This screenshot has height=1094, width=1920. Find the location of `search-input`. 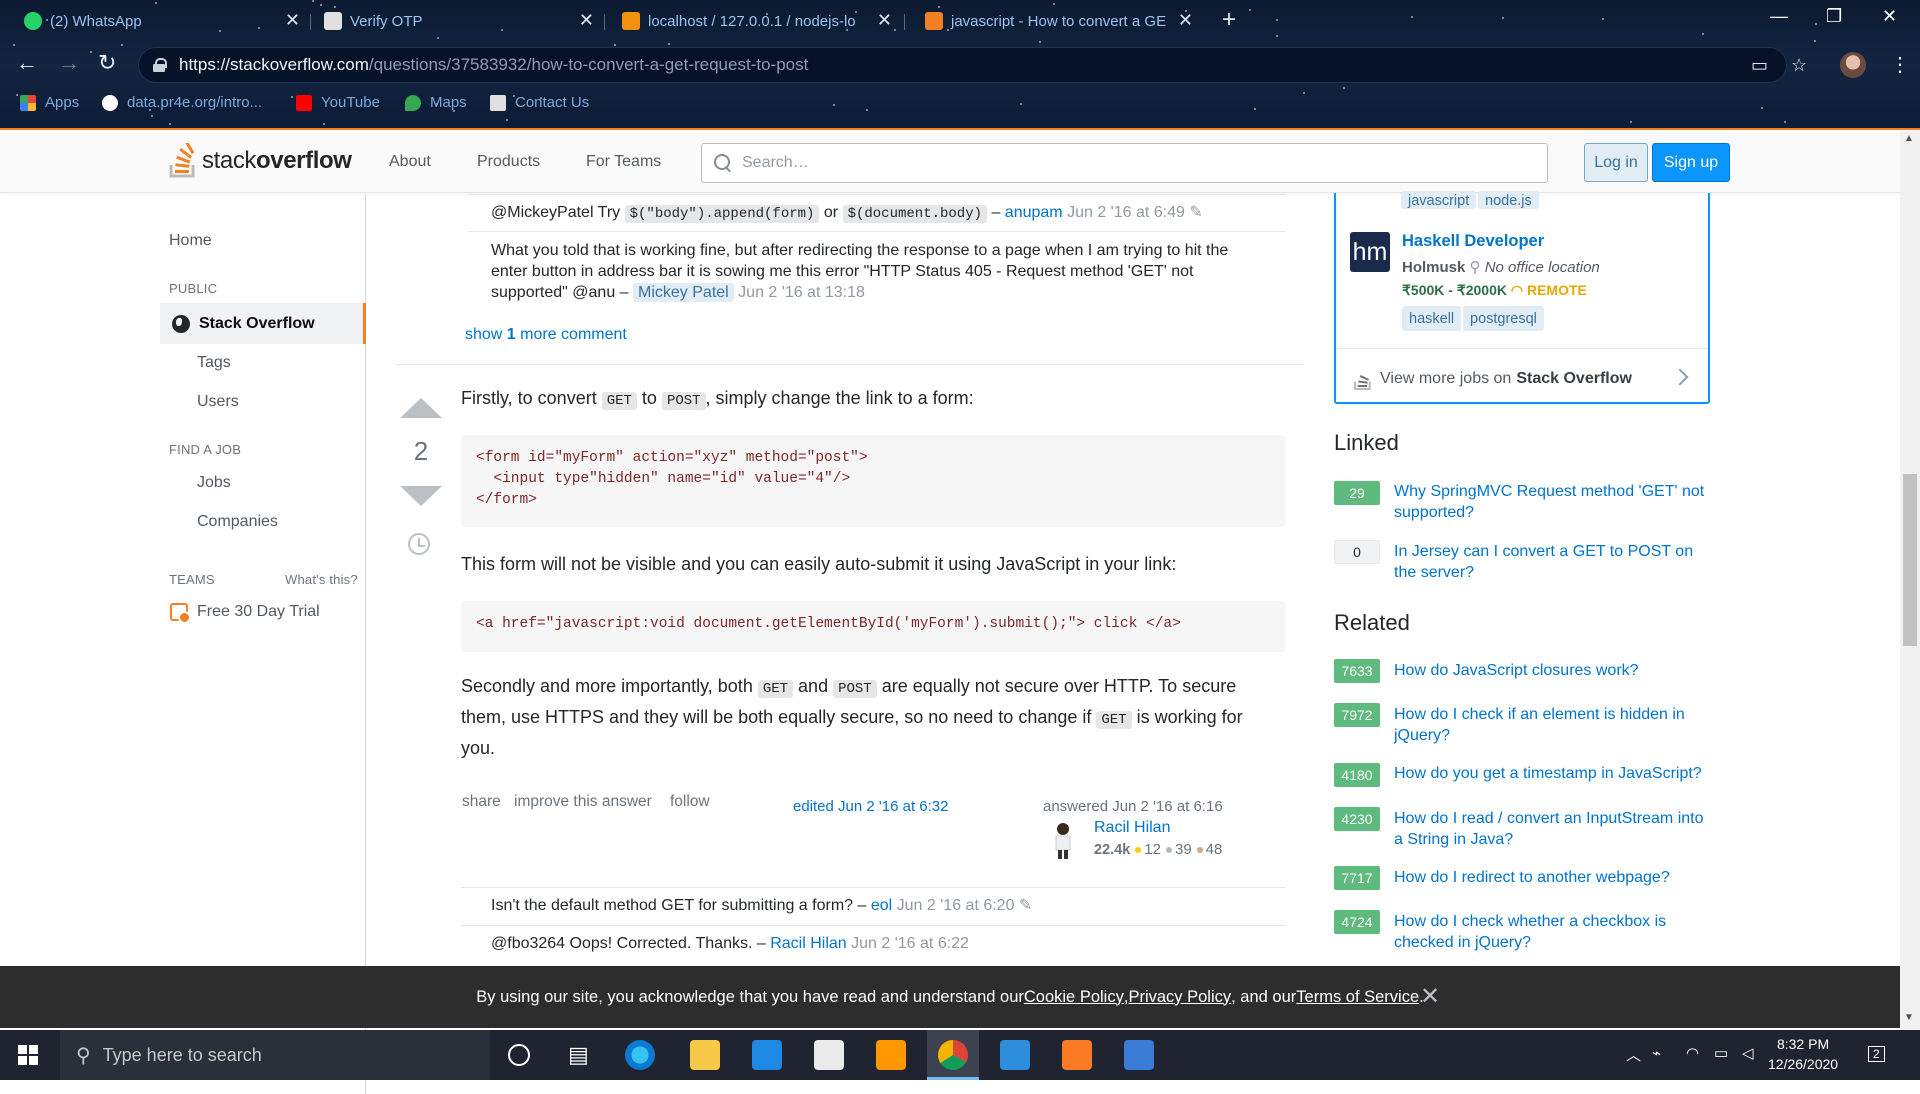

search-input is located at coordinates (1132, 163).